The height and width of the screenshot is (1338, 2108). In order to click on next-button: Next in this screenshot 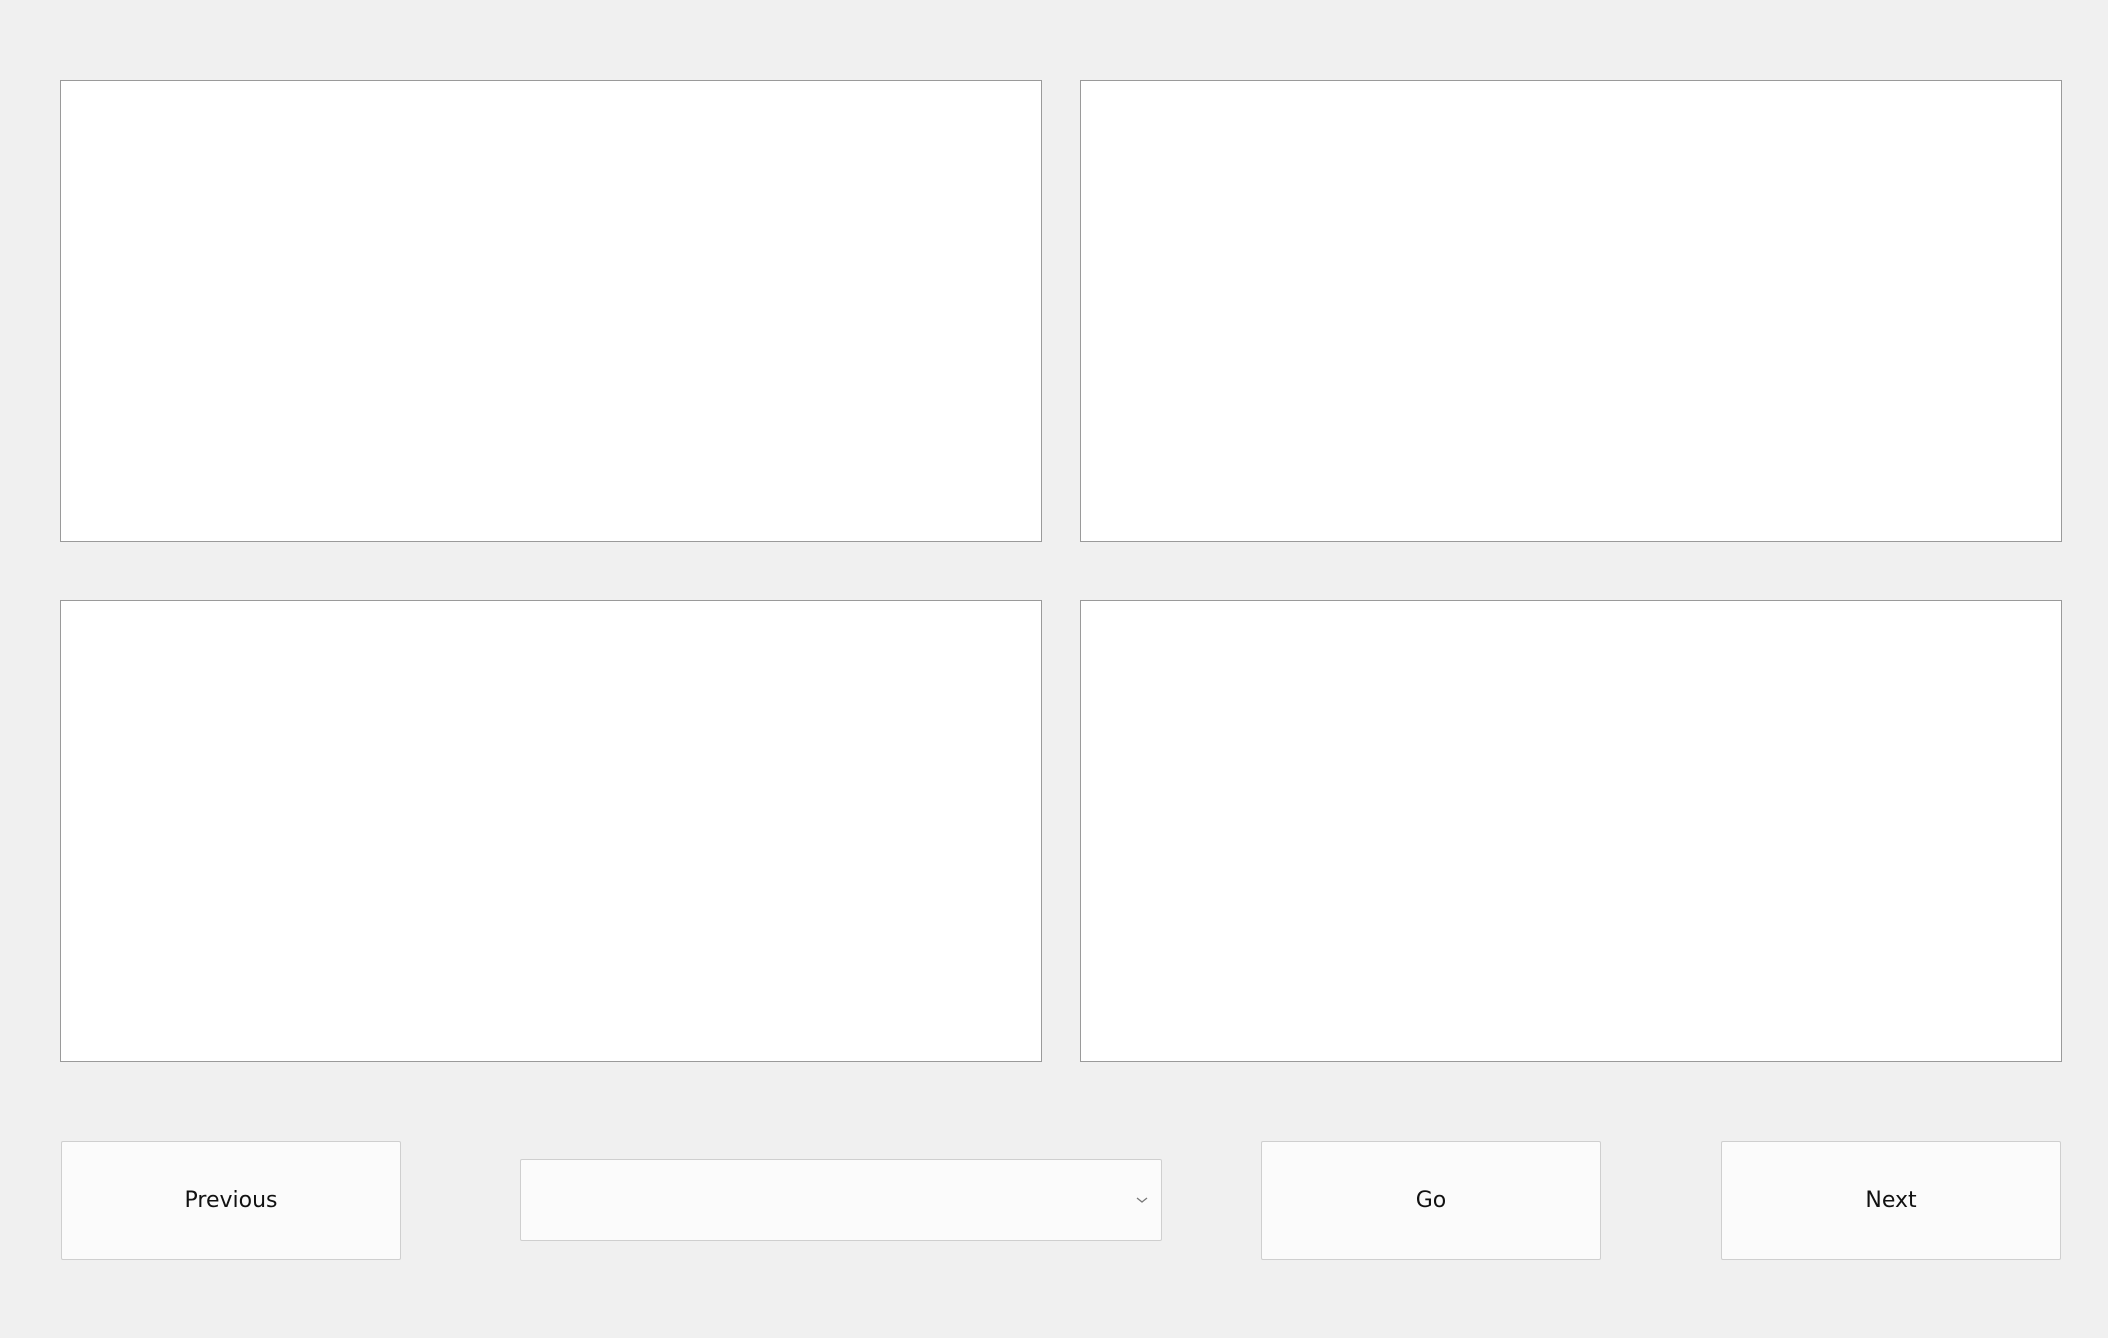, I will do `click(1891, 1200)`.